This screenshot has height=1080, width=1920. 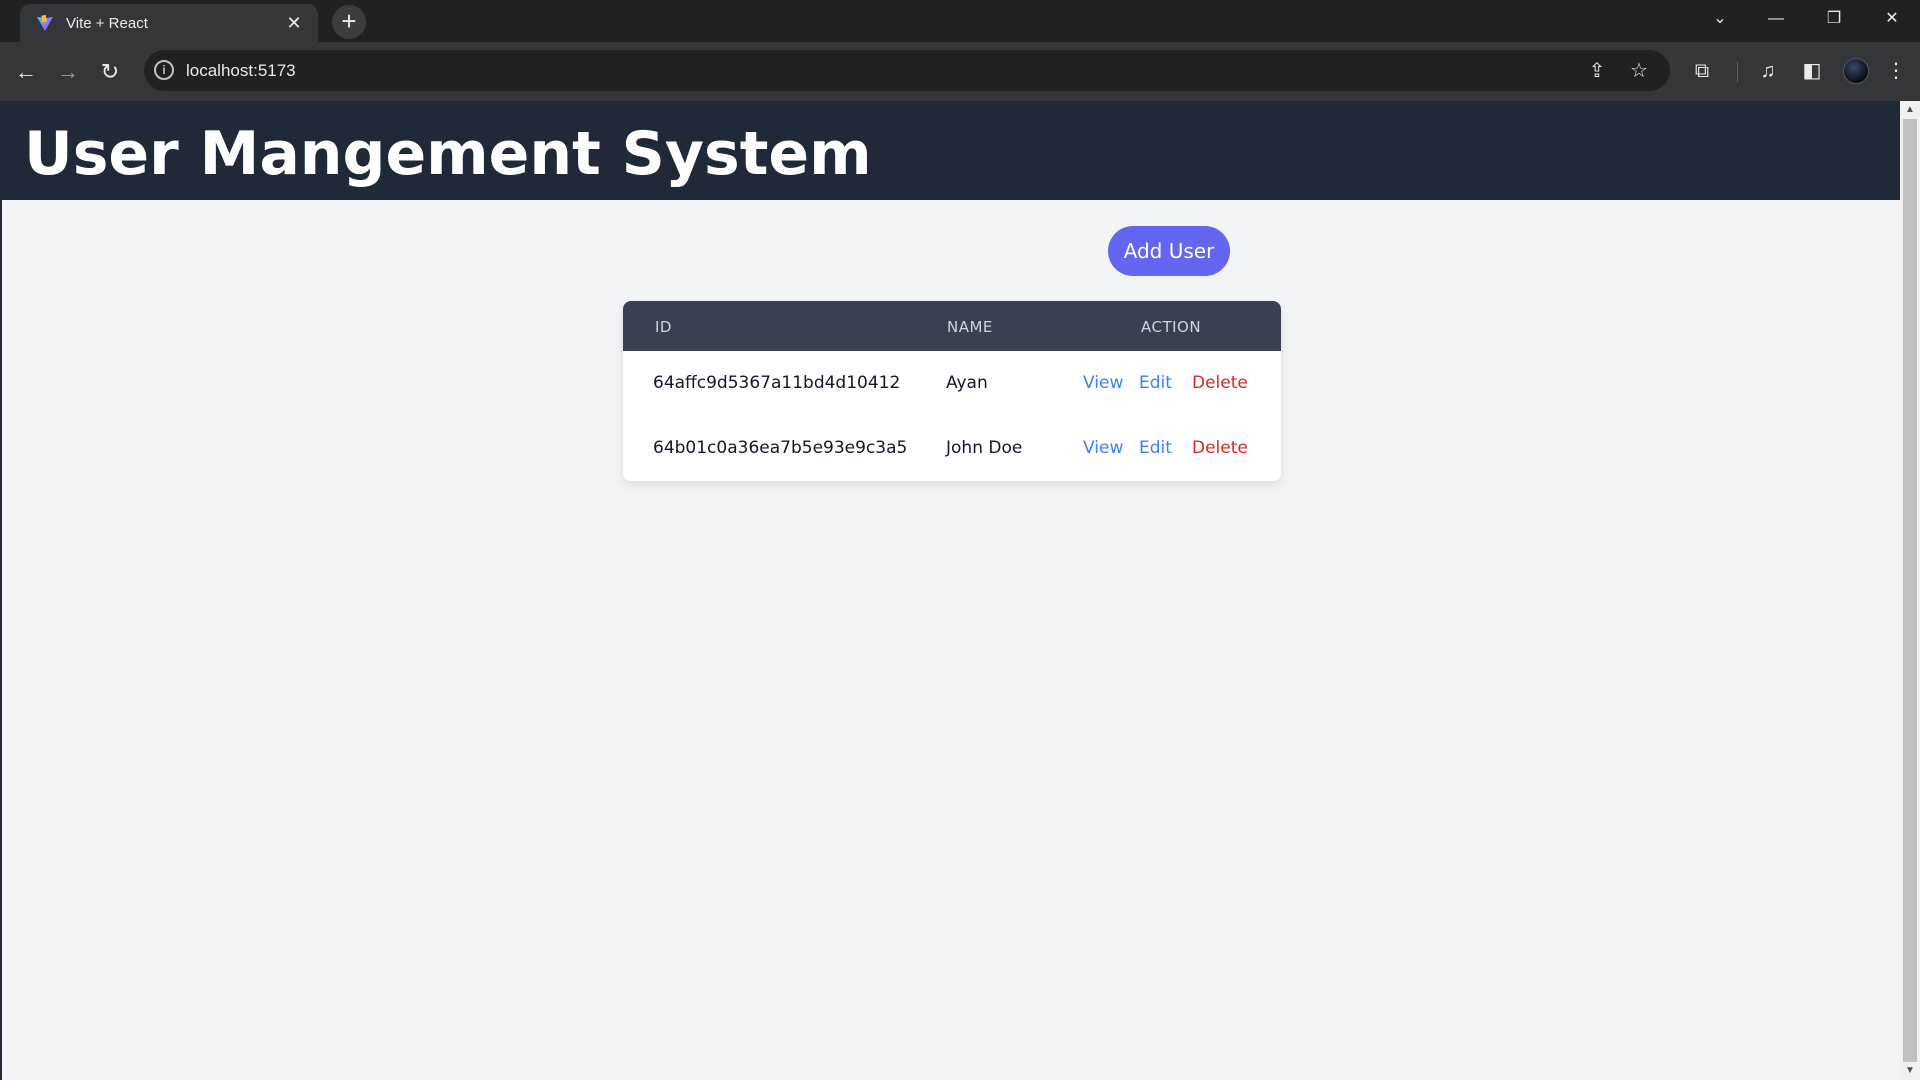 I want to click on star-icon: ☆, so click(x=1639, y=71).